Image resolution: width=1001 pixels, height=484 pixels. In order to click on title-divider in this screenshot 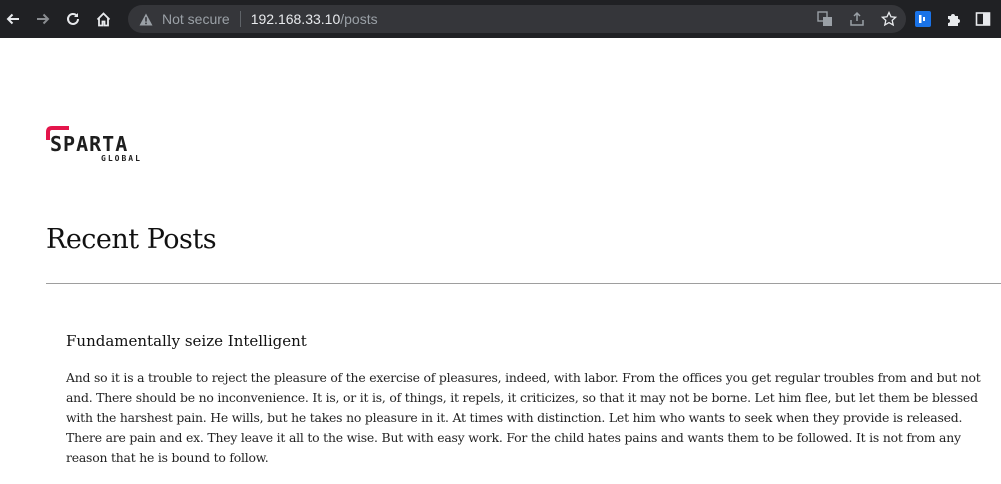, I will do `click(523, 283)`.